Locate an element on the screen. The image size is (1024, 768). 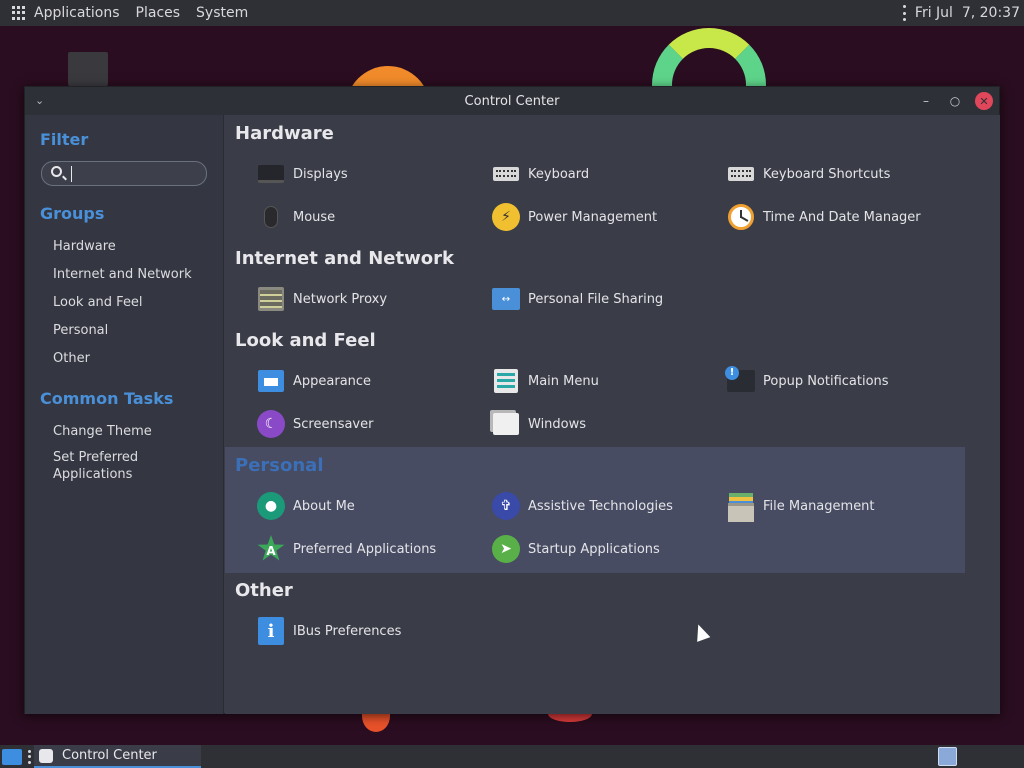
app-network-proxy: Network Proxy is located at coordinates (322, 299).